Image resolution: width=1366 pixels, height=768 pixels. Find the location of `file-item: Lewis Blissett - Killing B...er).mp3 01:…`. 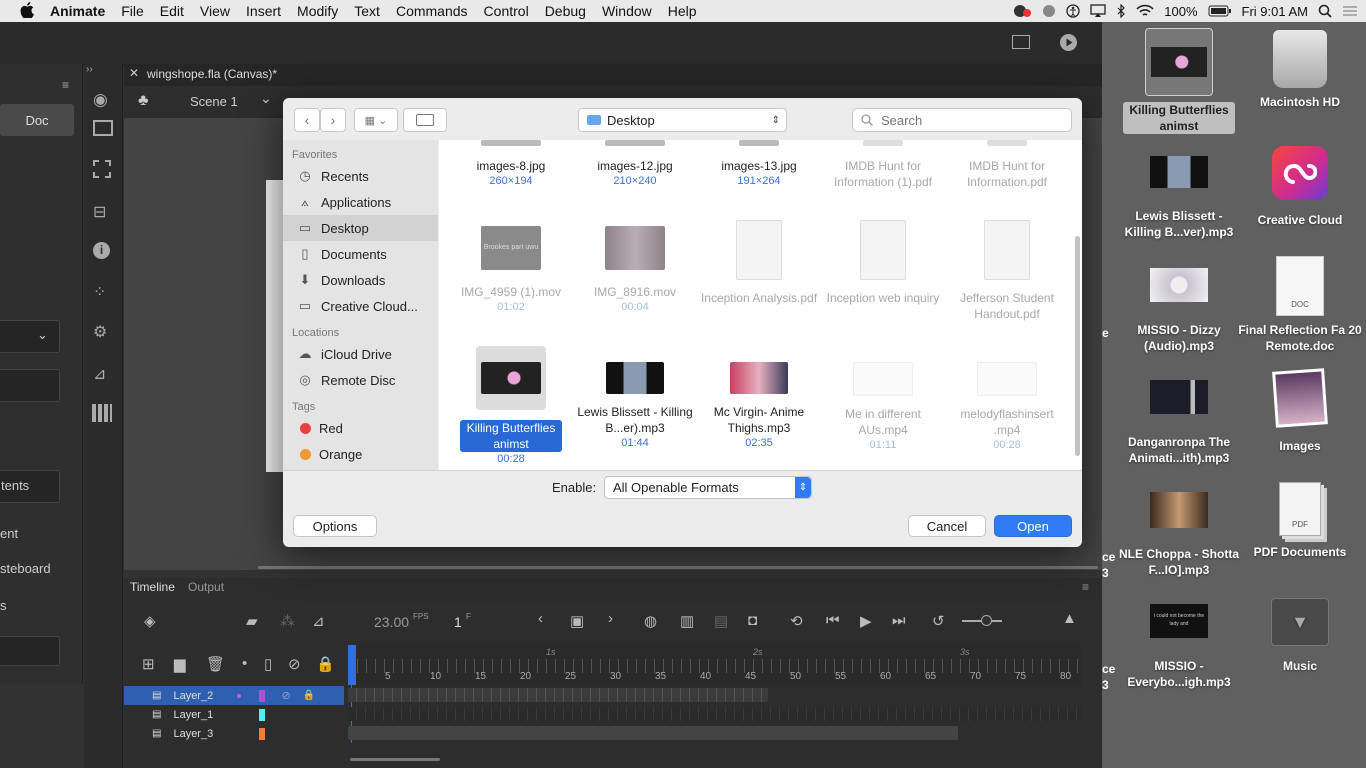

file-item: Lewis Blissett - Killing B...er).mp3 01:… is located at coordinates (635, 406).